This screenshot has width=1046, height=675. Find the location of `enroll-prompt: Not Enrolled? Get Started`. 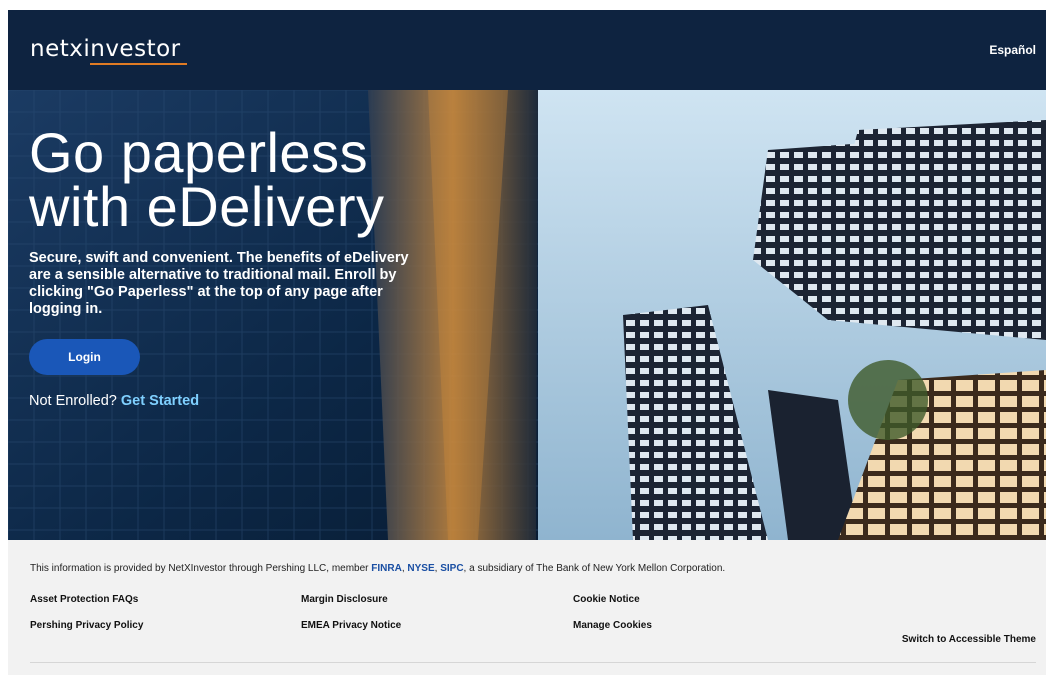

enroll-prompt: Not Enrolled? Get Started is located at coordinates (114, 401).